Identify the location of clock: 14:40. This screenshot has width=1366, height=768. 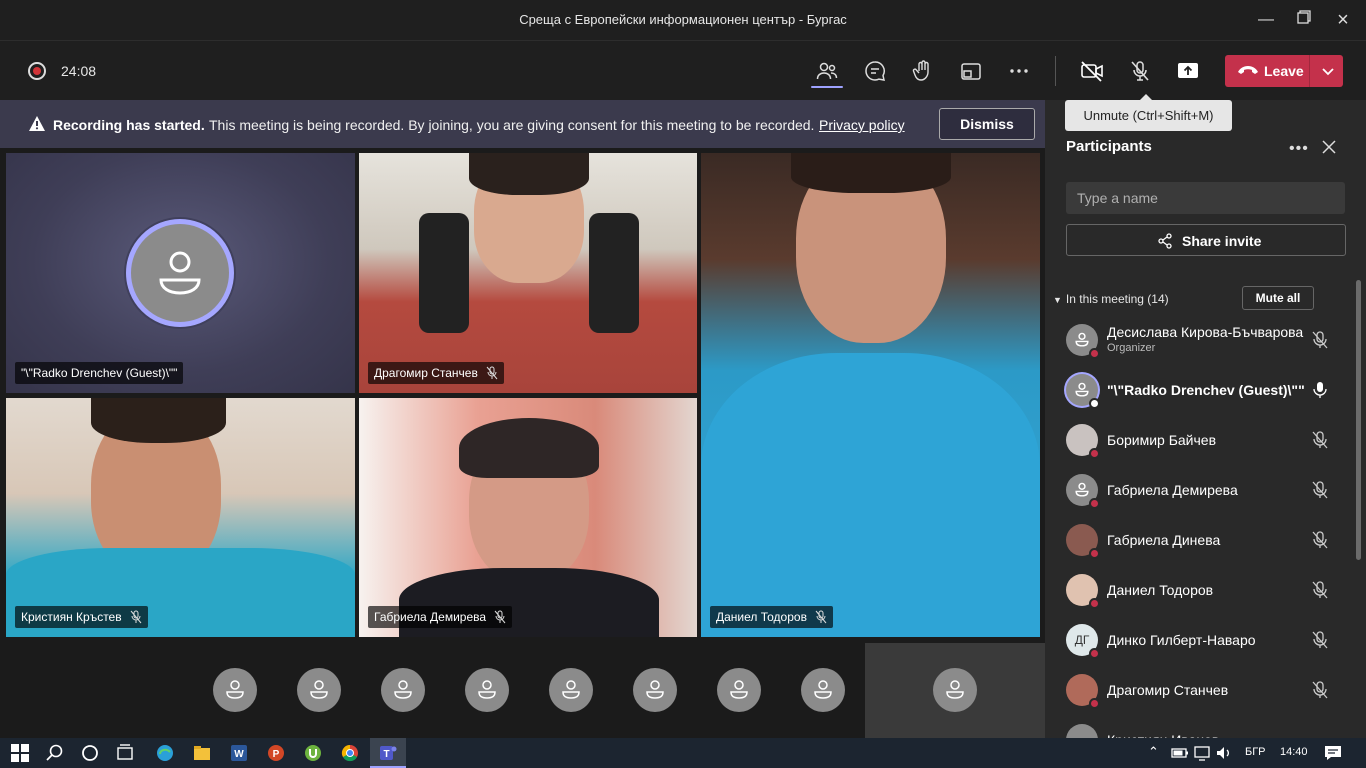
(1294, 752).